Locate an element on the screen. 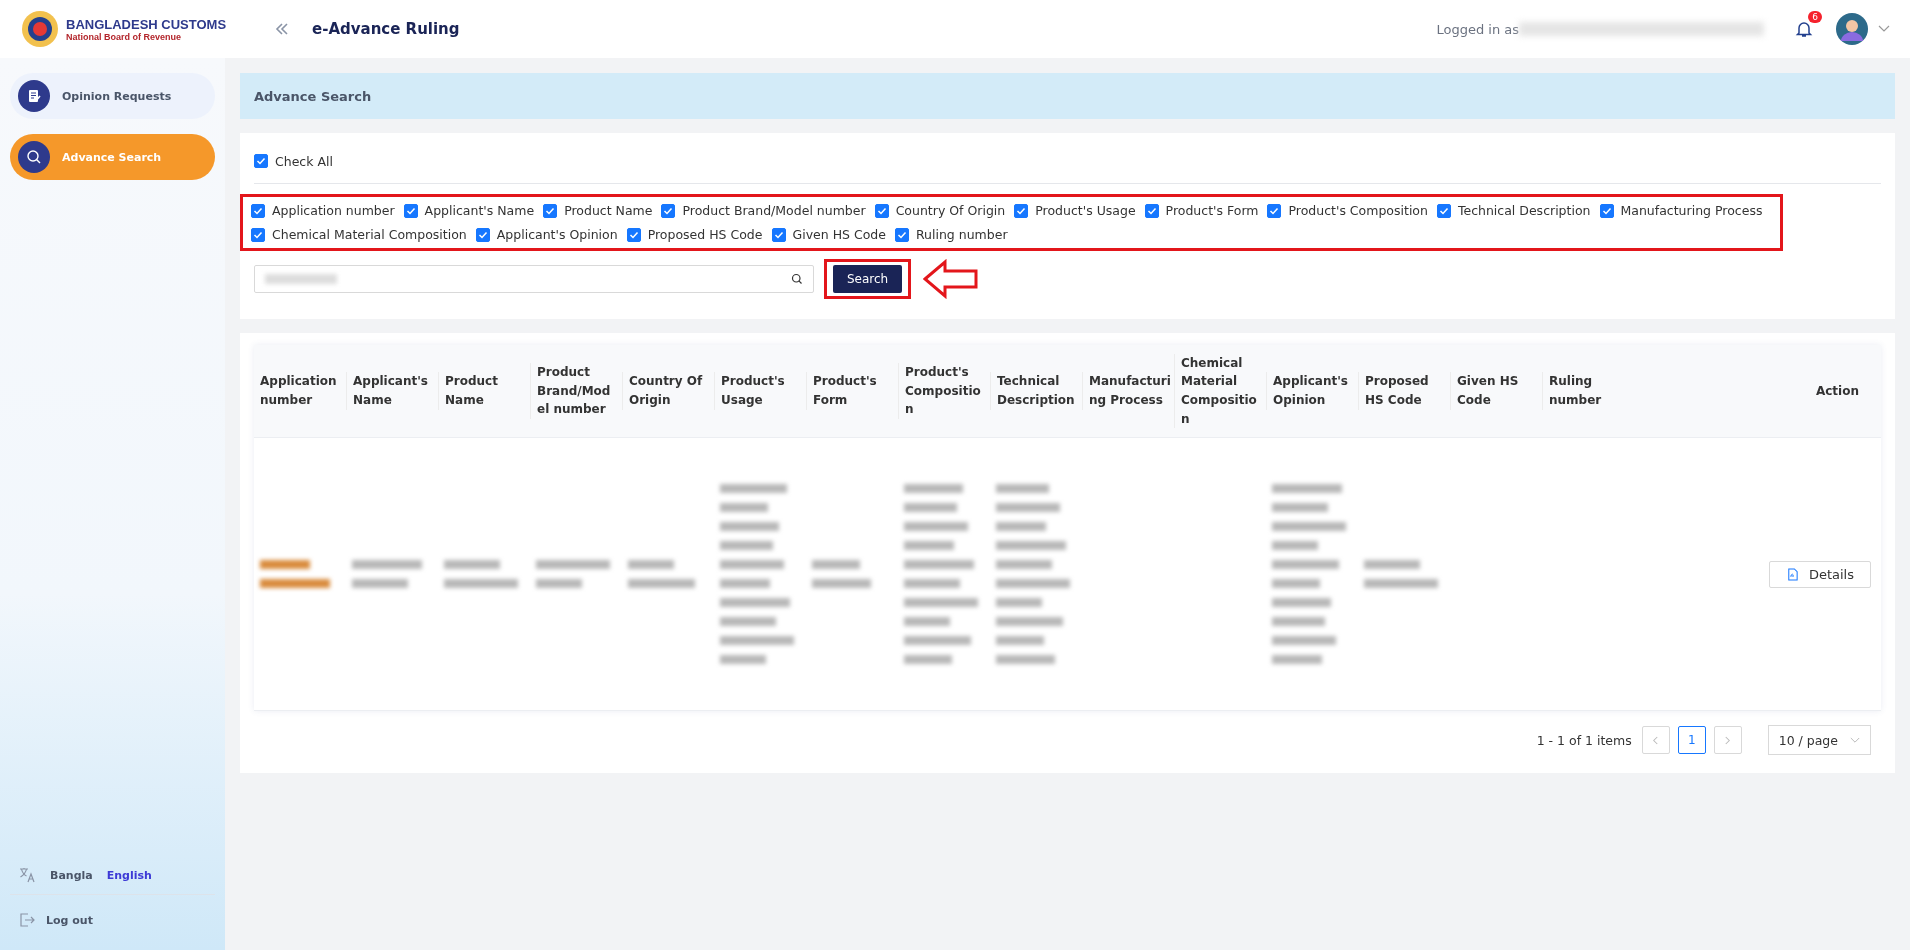 This screenshot has height=950, width=1910. logout-link: Log out is located at coordinates (69, 920).